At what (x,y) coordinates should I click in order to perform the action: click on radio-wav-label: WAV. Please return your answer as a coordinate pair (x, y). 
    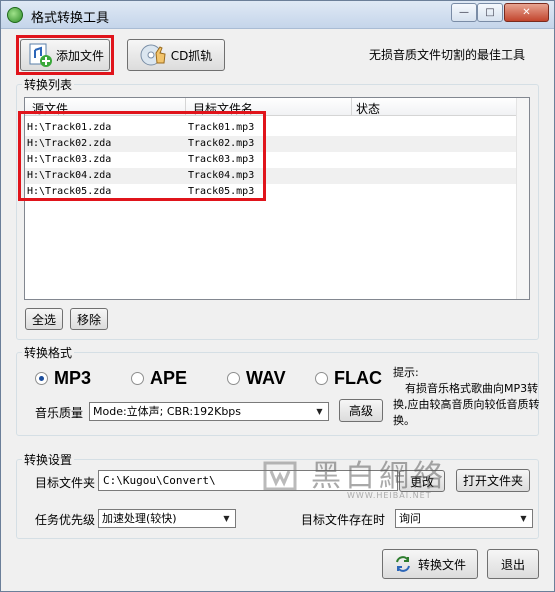
    Looking at the image, I should click on (266, 378).